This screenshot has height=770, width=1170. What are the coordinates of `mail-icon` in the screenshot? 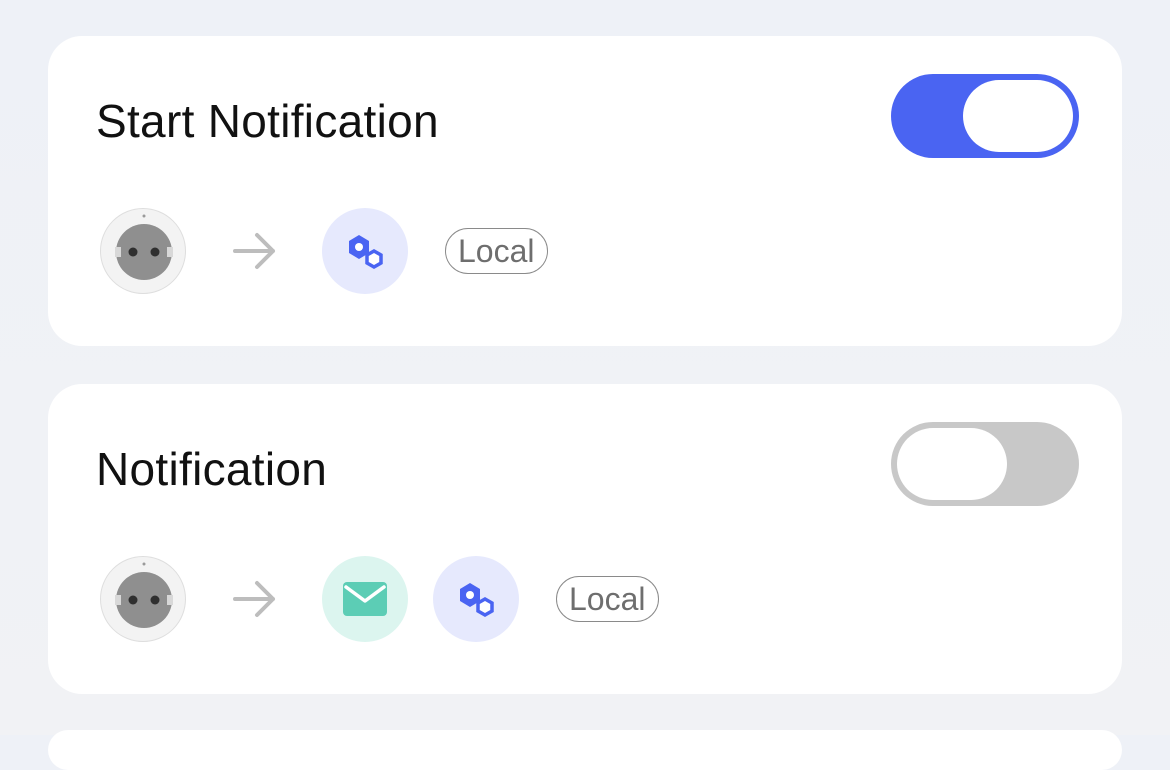 It's located at (365, 599).